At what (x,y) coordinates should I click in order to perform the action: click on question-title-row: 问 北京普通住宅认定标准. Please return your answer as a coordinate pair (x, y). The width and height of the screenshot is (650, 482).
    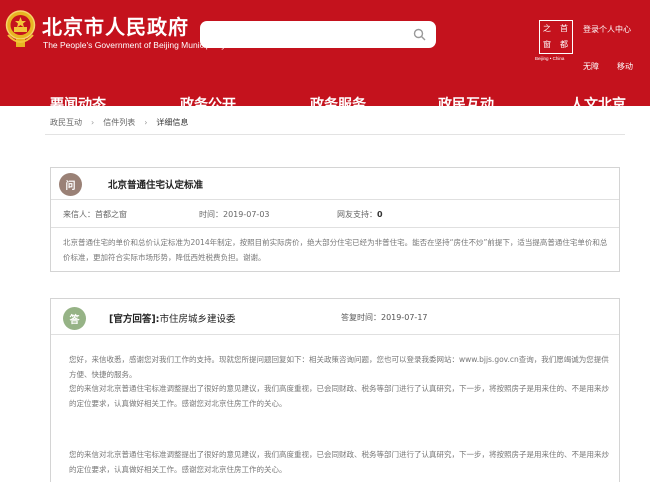
    Looking at the image, I should click on (335, 184).